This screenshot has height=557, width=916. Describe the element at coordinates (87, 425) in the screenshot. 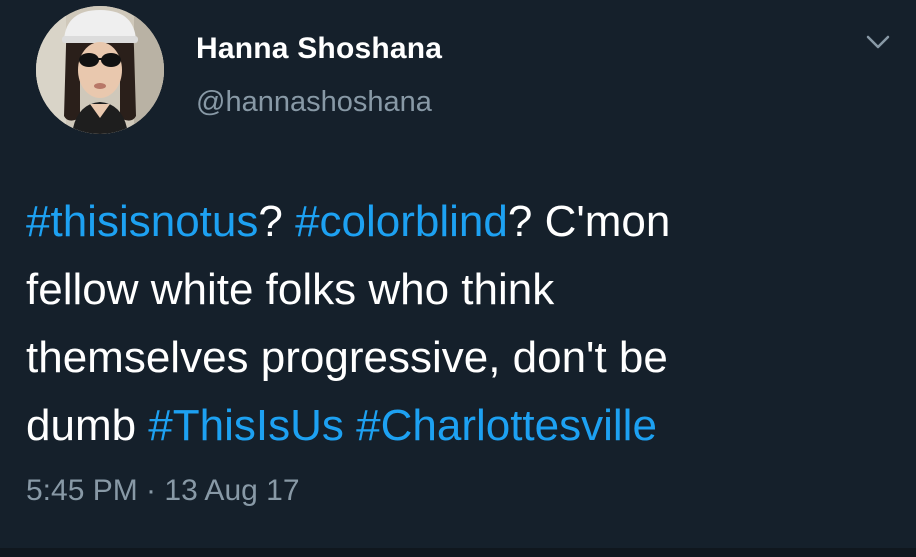

I see `tweet-text-segment: dumb` at that location.